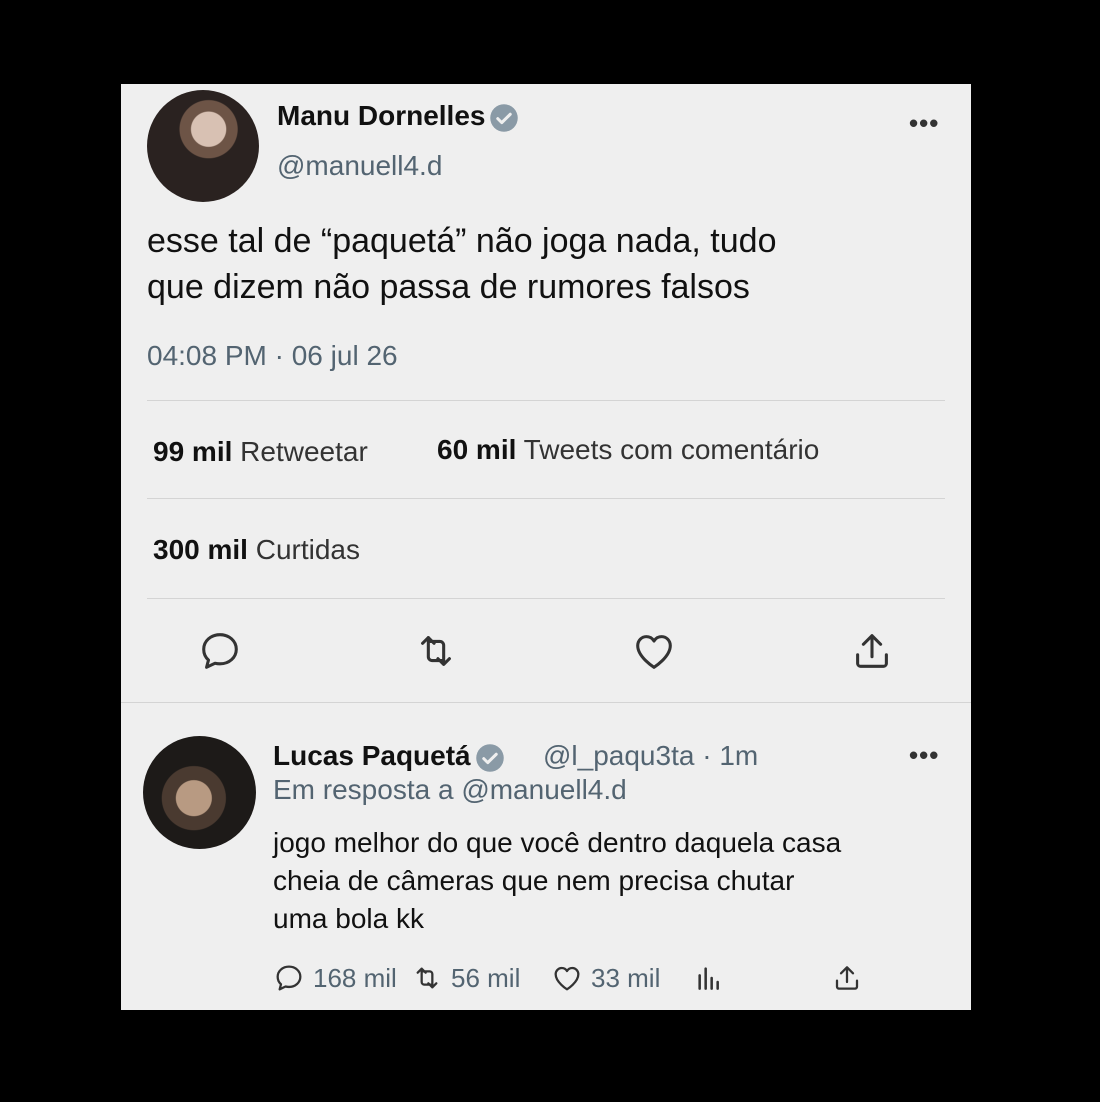 The width and height of the screenshot is (1100, 1102). I want to click on author-avatar, so click(203, 146).